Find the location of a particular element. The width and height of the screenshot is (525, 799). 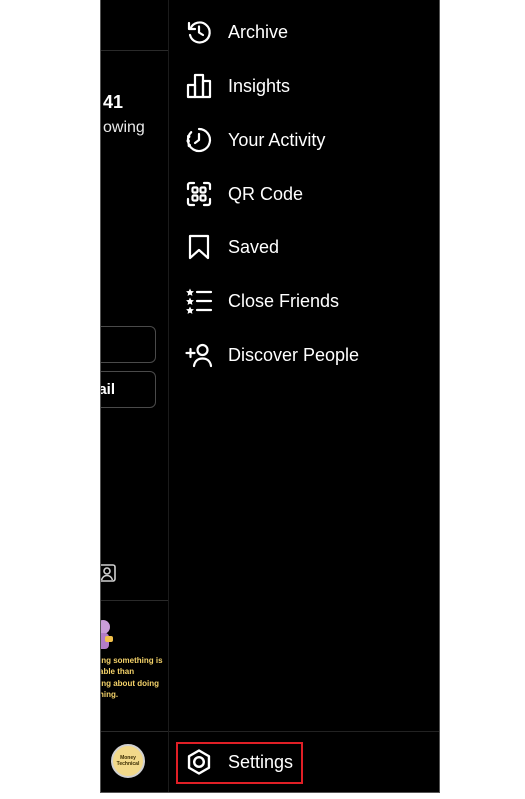

edit-profile-button is located at coordinates (128, 344).